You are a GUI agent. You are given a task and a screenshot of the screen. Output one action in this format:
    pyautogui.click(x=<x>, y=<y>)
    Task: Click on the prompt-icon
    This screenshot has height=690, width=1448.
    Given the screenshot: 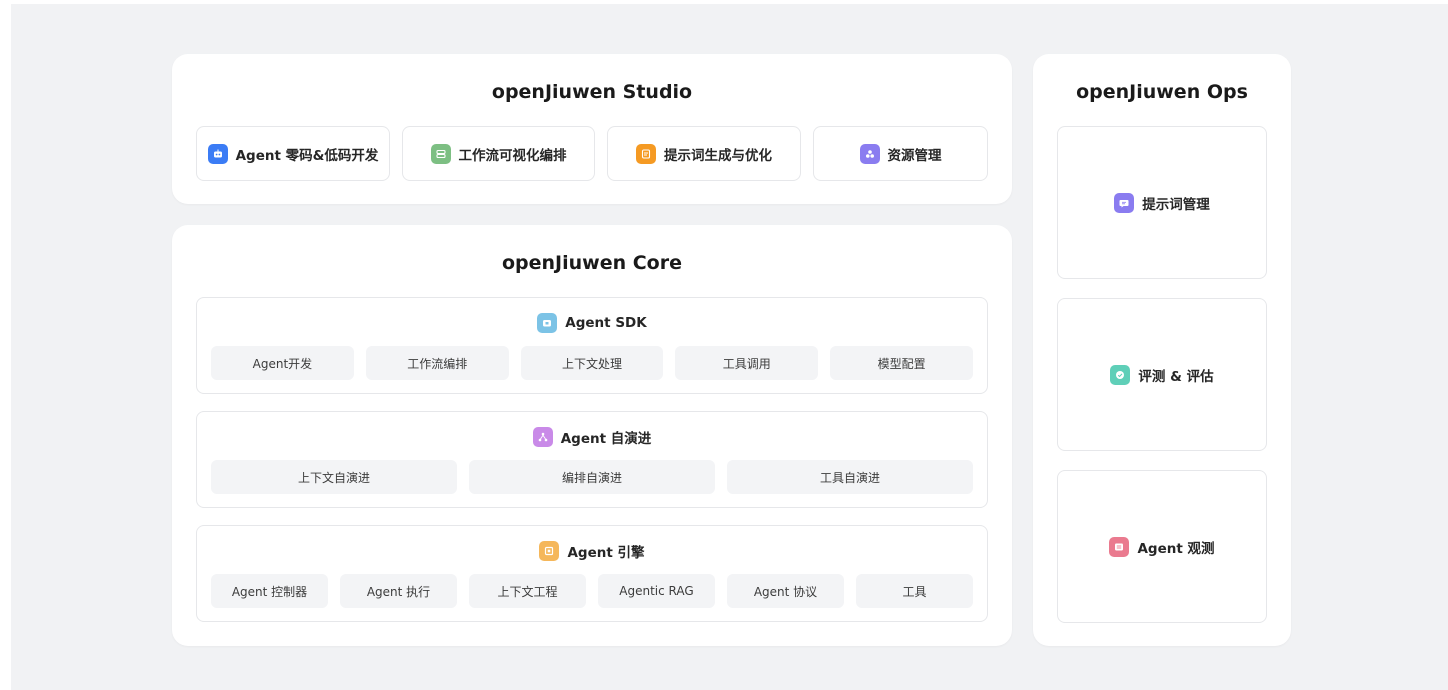 What is the action you would take?
    pyautogui.click(x=646, y=153)
    